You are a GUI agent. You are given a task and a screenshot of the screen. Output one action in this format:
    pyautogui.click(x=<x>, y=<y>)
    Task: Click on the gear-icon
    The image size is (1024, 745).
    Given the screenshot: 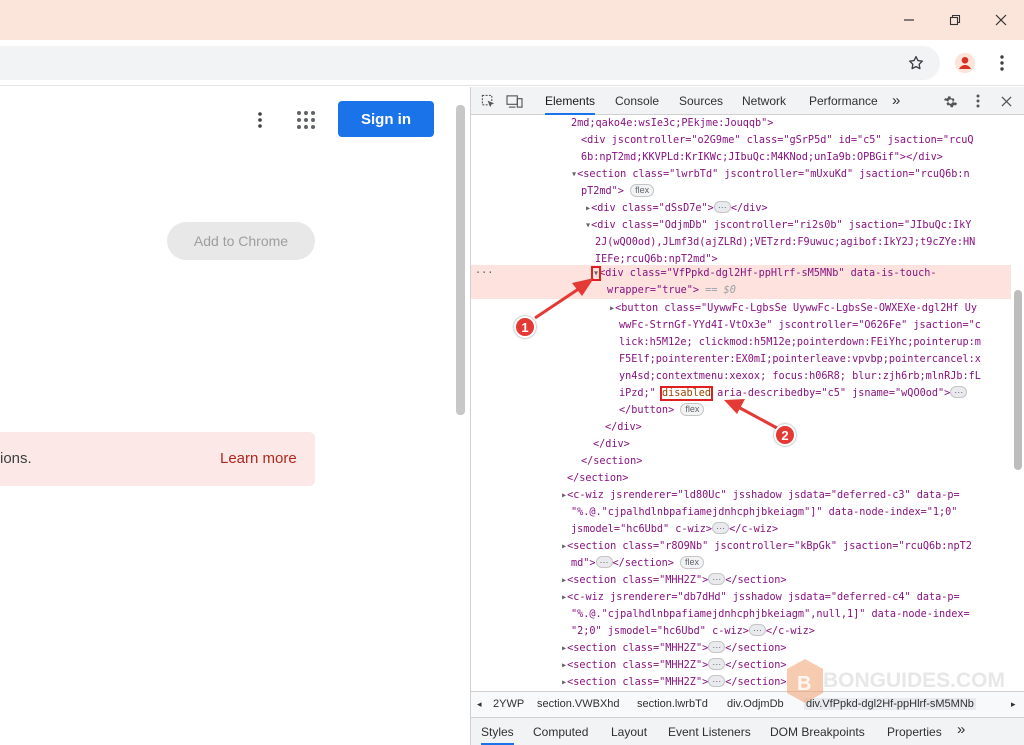 What is the action you would take?
    pyautogui.click(x=950, y=101)
    